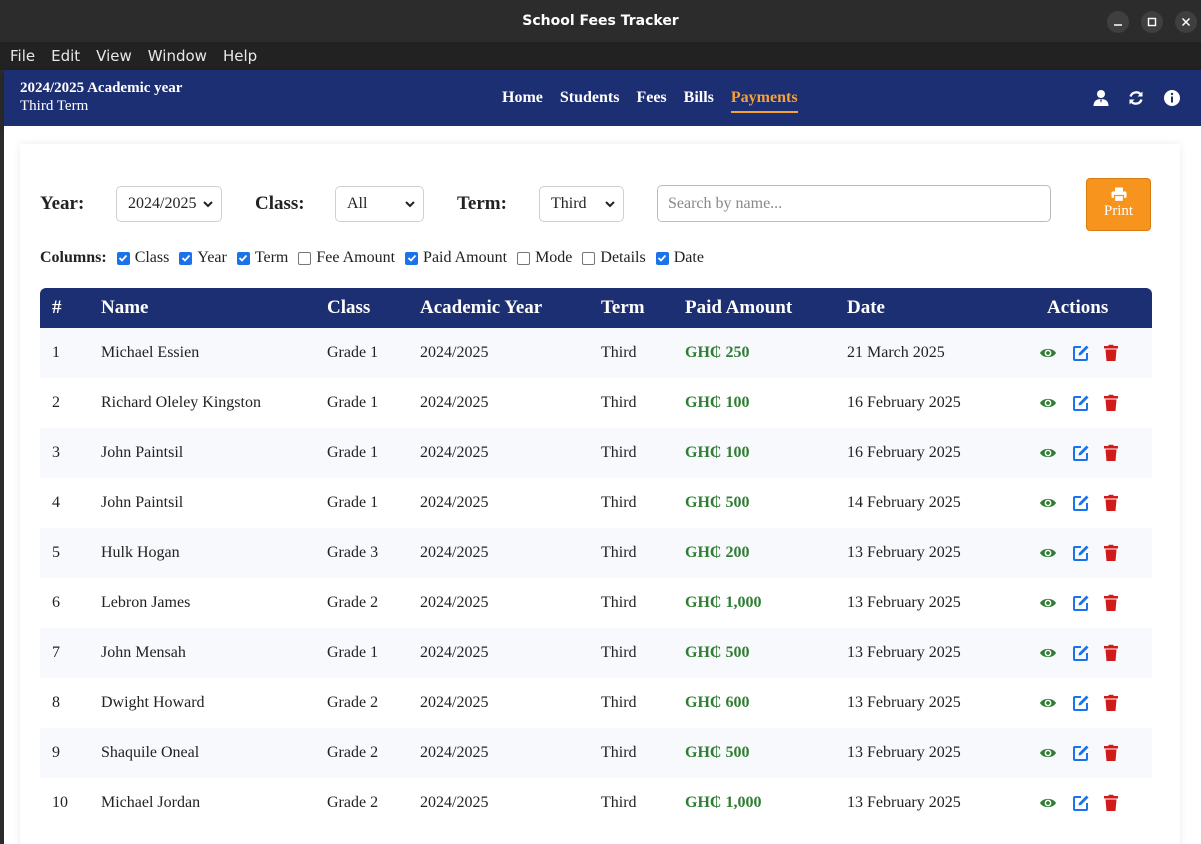 The image size is (1201, 844). Describe the element at coordinates (353, 602) in the screenshot. I see `cell-class: Grade 2` at that location.